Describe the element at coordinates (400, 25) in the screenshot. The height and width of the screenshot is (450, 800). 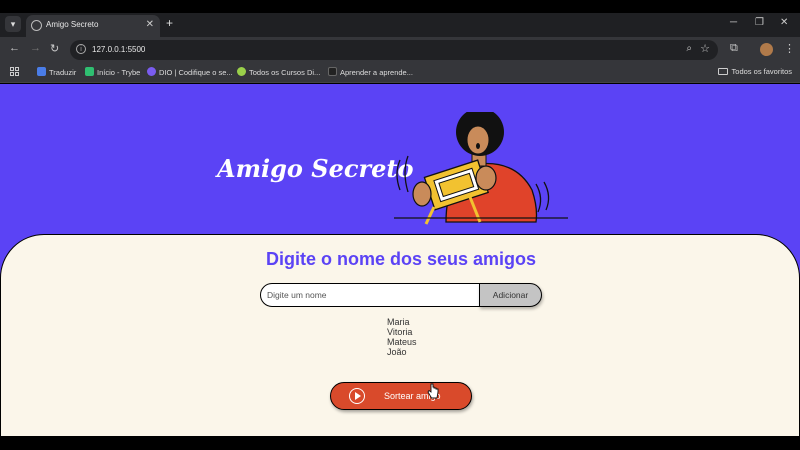
I see `tab-strip: ▾ Amigo Secreto ✕ + ─ ❐ ✕` at that location.